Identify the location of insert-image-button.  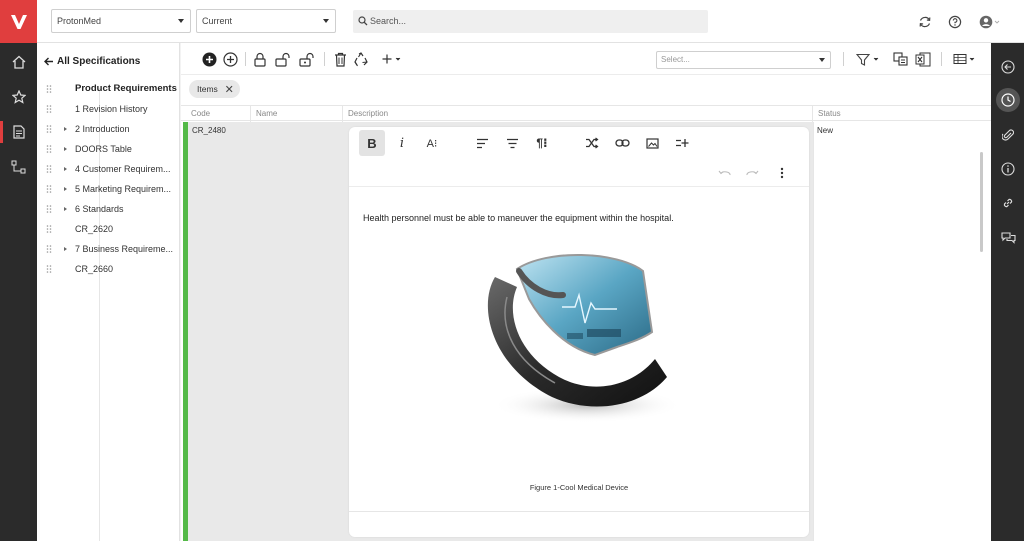
(652, 143).